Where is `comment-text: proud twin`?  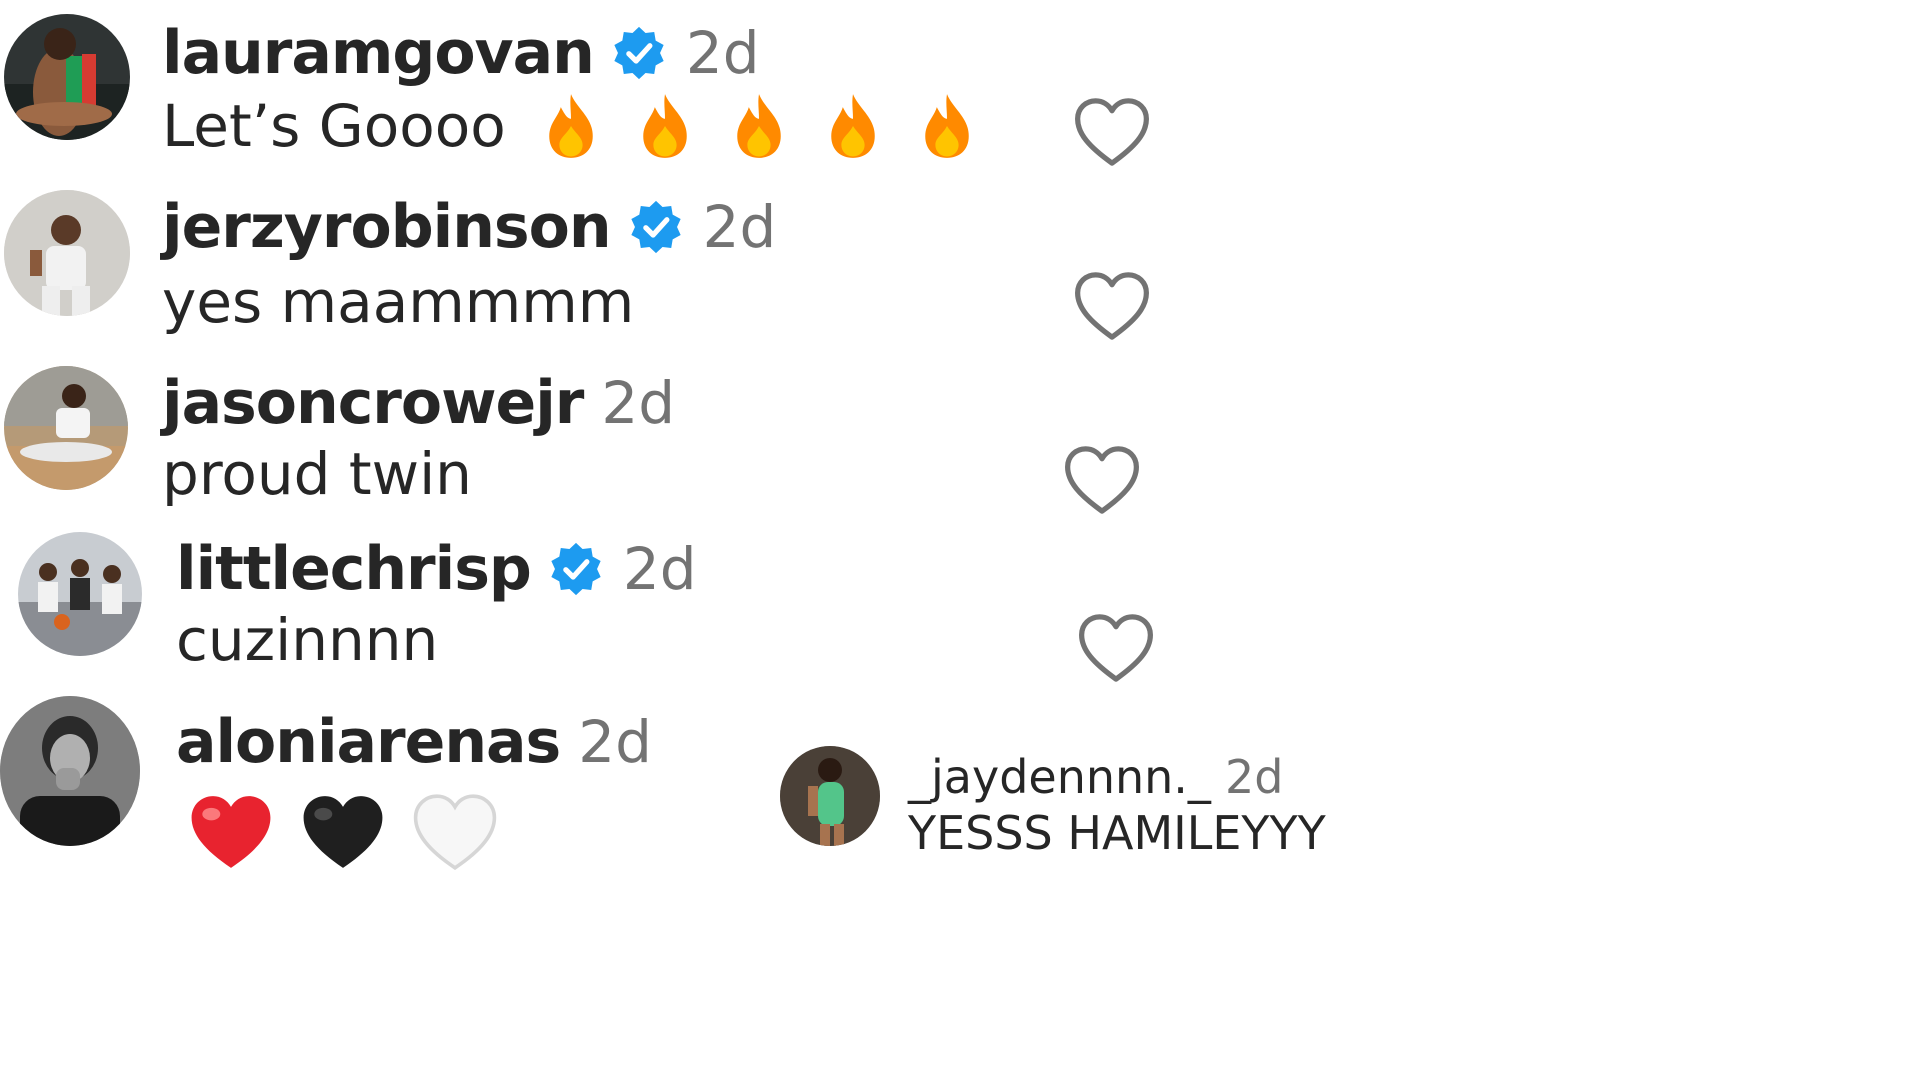 comment-text: proud twin is located at coordinates (317, 474).